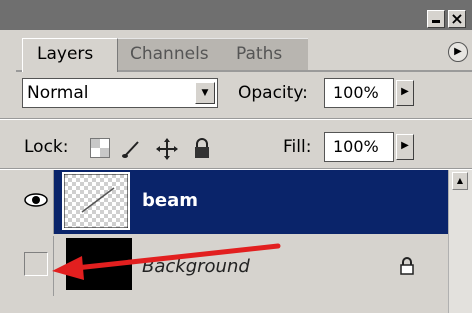  Describe the element at coordinates (166, 261) in the screenshot. I see `annotation-arrow` at that location.